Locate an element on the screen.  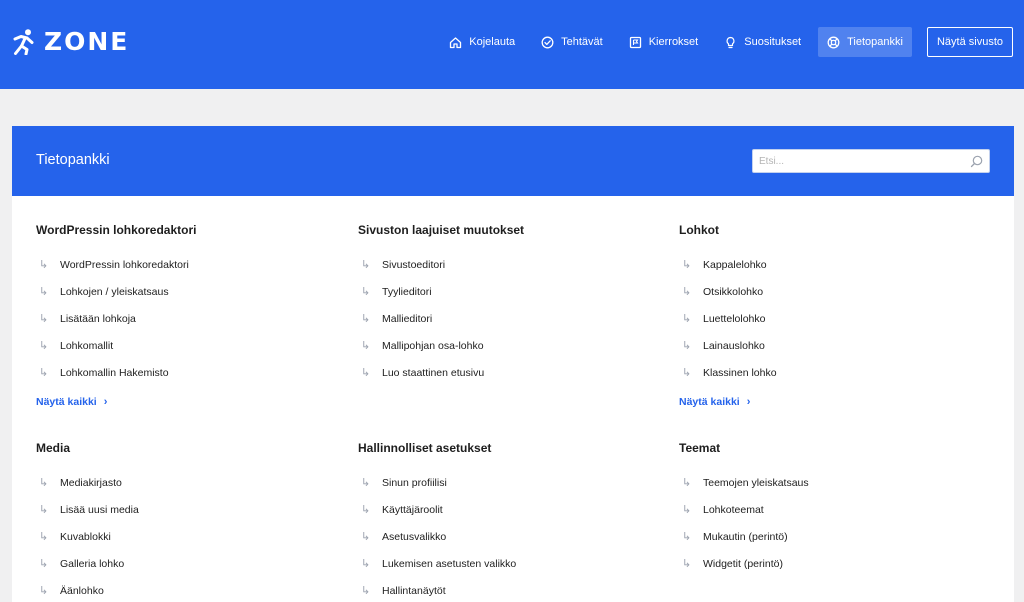
list-item: ↳ Lohkomallin Hakemisto is located at coordinates (186, 372).